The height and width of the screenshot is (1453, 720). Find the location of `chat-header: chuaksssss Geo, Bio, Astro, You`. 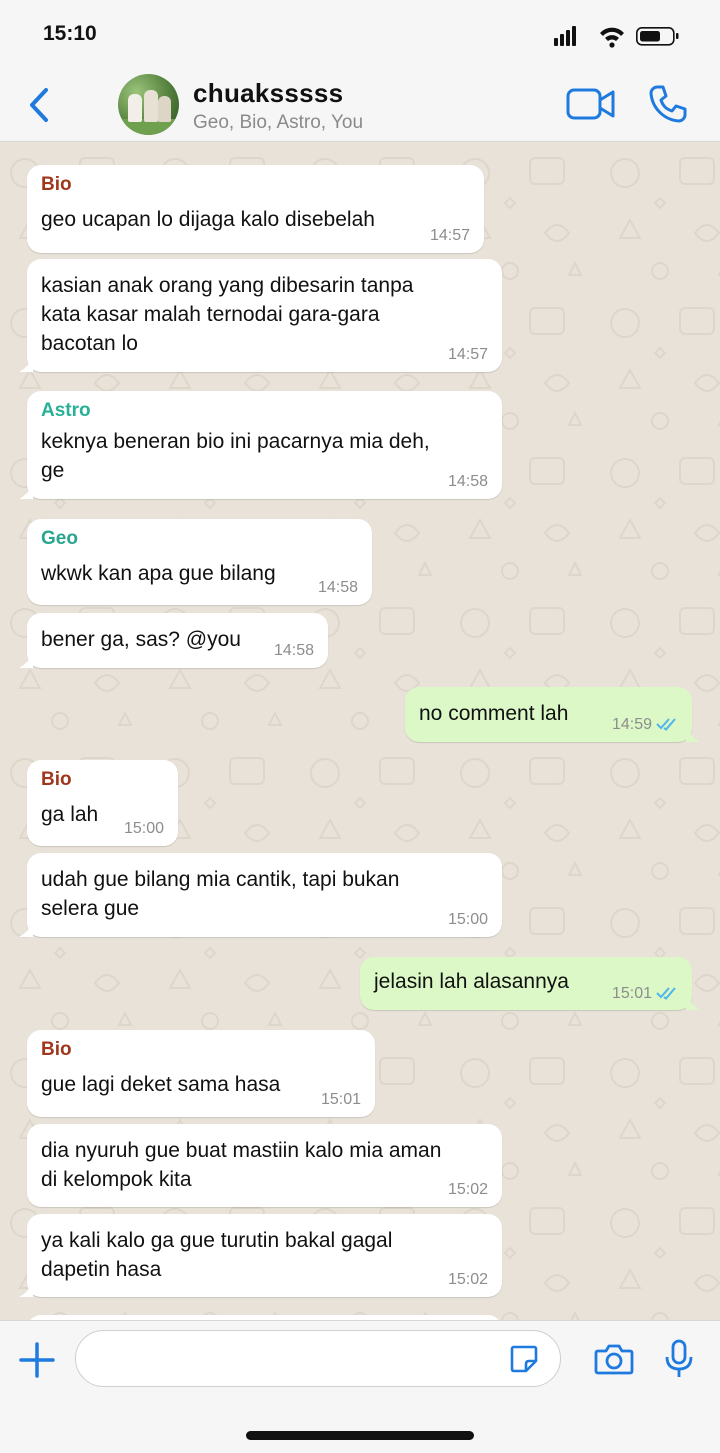

chat-header: chuaksssss Geo, Bio, Astro, You is located at coordinates (360, 104).